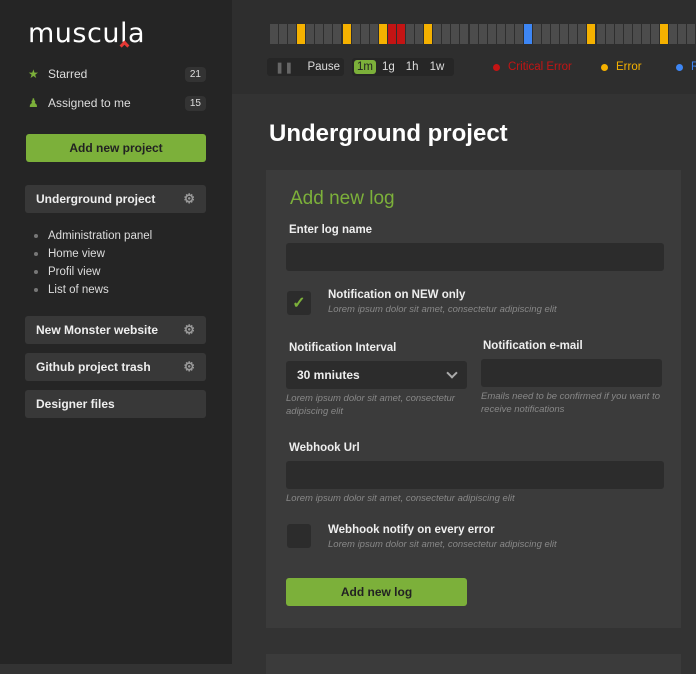  Describe the element at coordinates (116, 148) in the screenshot. I see `add-project-button: Add new project` at that location.